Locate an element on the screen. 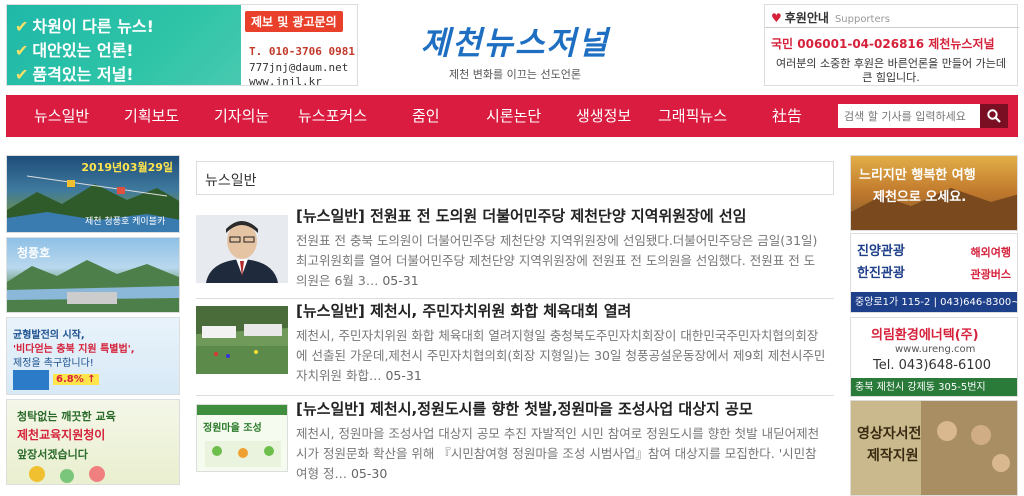  slogan-line-1: ✔ 차원이 다른 뉴스! is located at coordinates (84, 26).